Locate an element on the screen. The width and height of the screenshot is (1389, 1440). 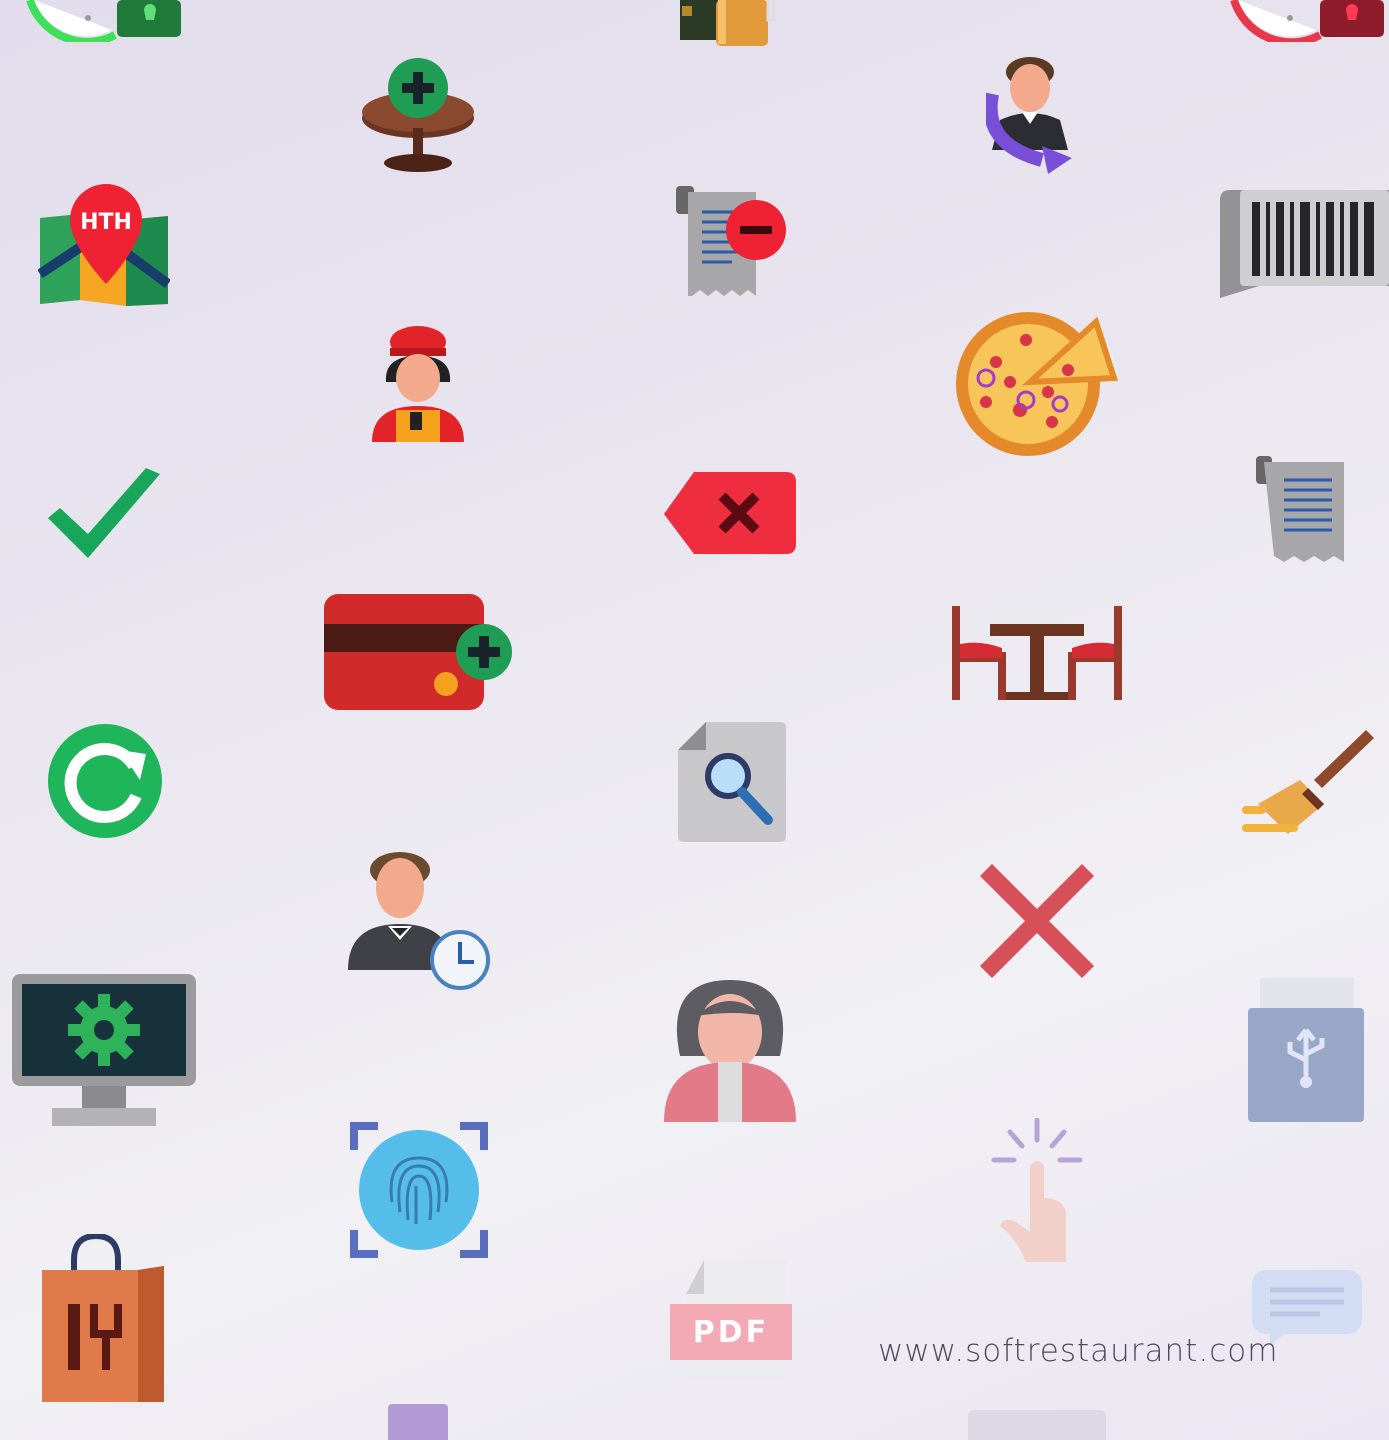
barcode-icon is located at coordinates (1304, 244).